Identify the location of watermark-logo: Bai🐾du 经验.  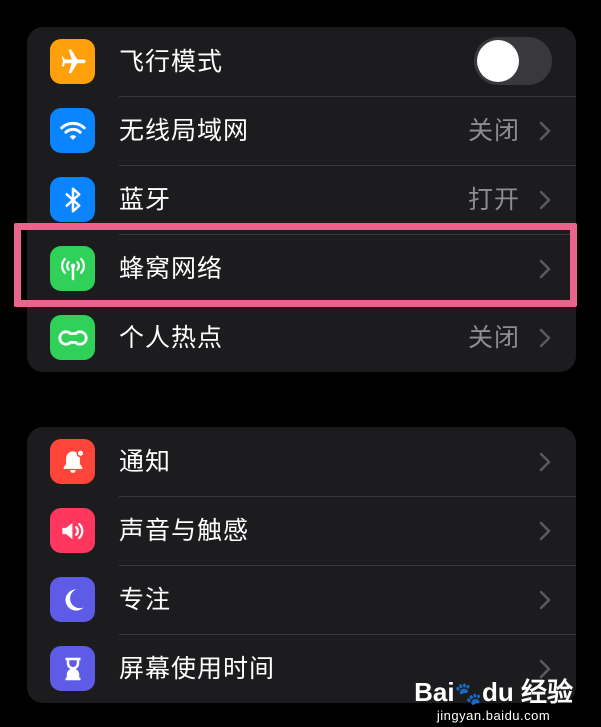
(493, 693).